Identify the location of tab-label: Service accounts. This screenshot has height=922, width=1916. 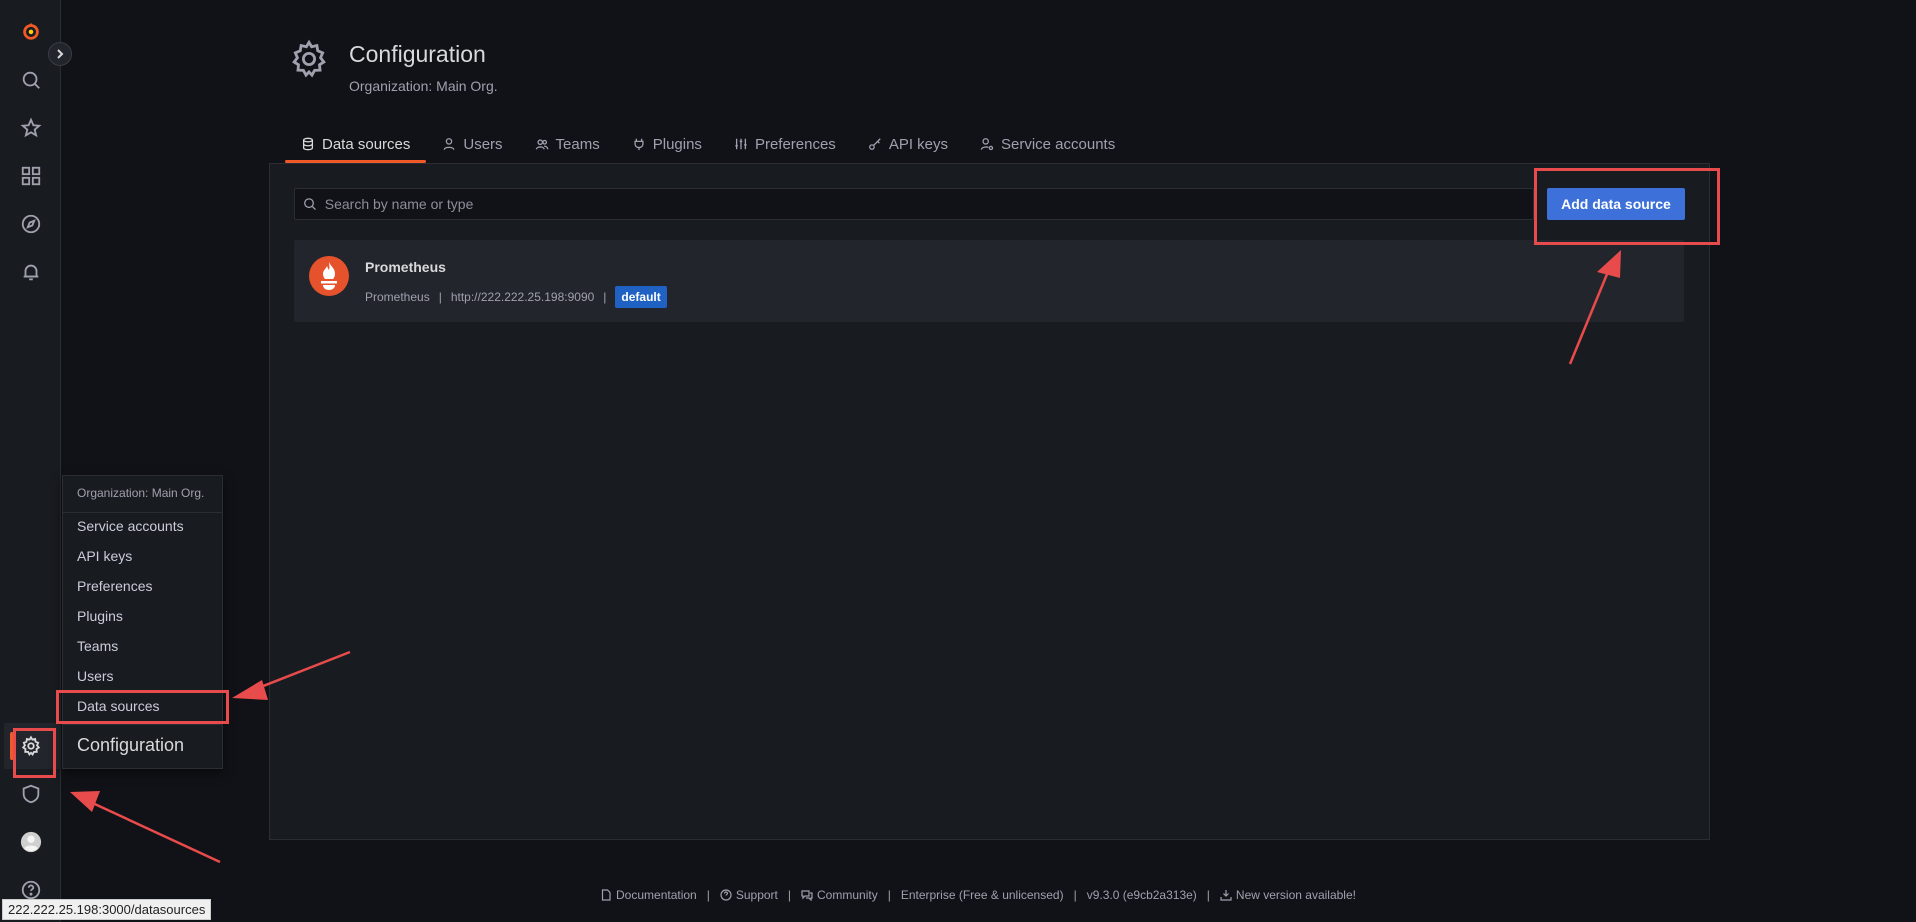
(1058, 144).